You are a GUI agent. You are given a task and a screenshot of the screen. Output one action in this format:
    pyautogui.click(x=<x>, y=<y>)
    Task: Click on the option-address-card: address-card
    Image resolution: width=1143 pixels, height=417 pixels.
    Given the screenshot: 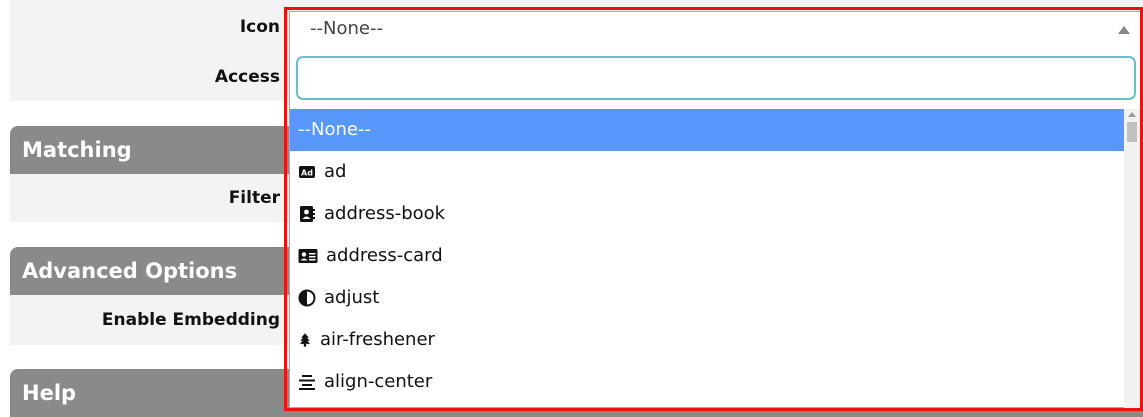 What is the action you would take?
    pyautogui.click(x=707, y=256)
    